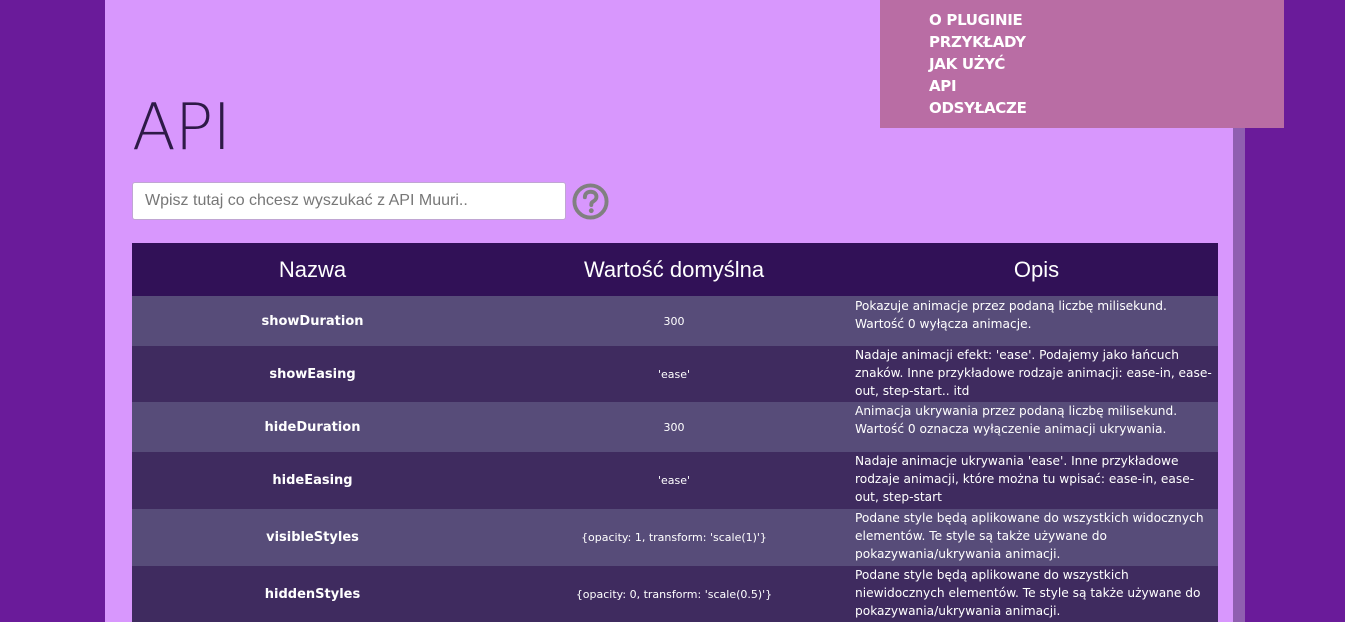 The height and width of the screenshot is (622, 1345). What do you see at coordinates (312, 321) in the screenshot?
I see `cell-name: showDuration` at bounding box center [312, 321].